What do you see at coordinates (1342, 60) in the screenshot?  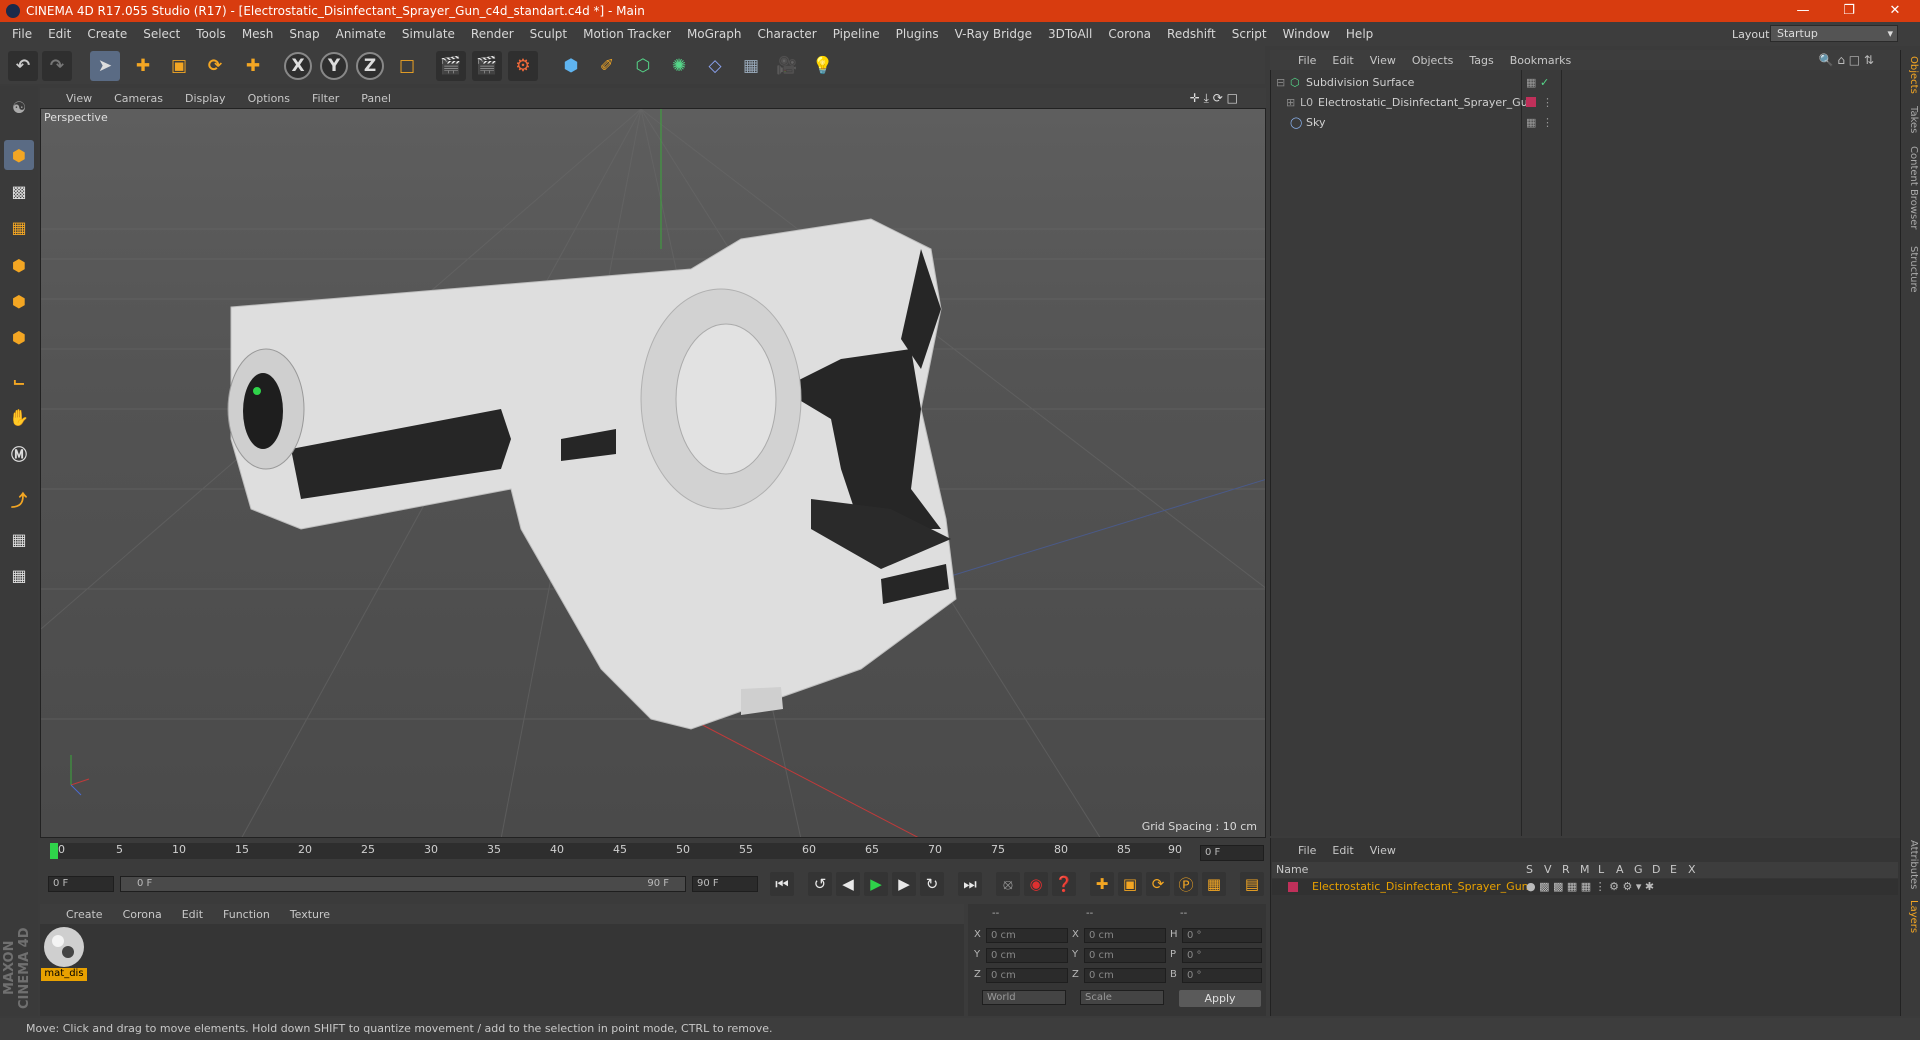 I see `object-menu-edit: Edit` at bounding box center [1342, 60].